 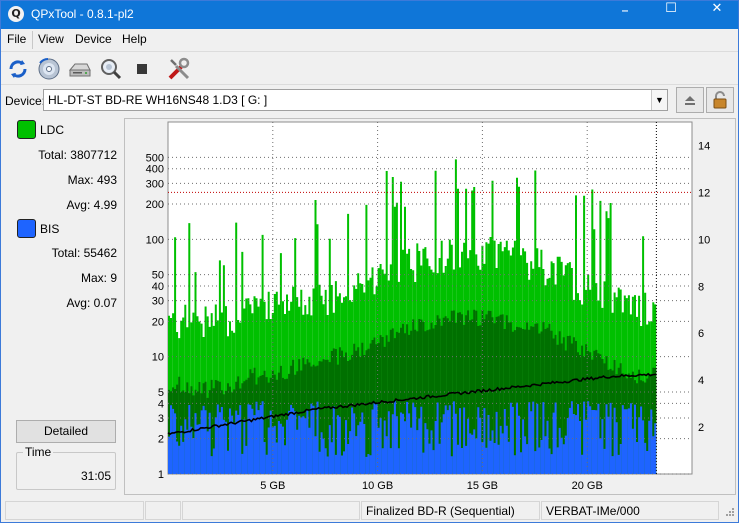 What do you see at coordinates (93, 39) in the screenshot?
I see `menu-device: Device` at bounding box center [93, 39].